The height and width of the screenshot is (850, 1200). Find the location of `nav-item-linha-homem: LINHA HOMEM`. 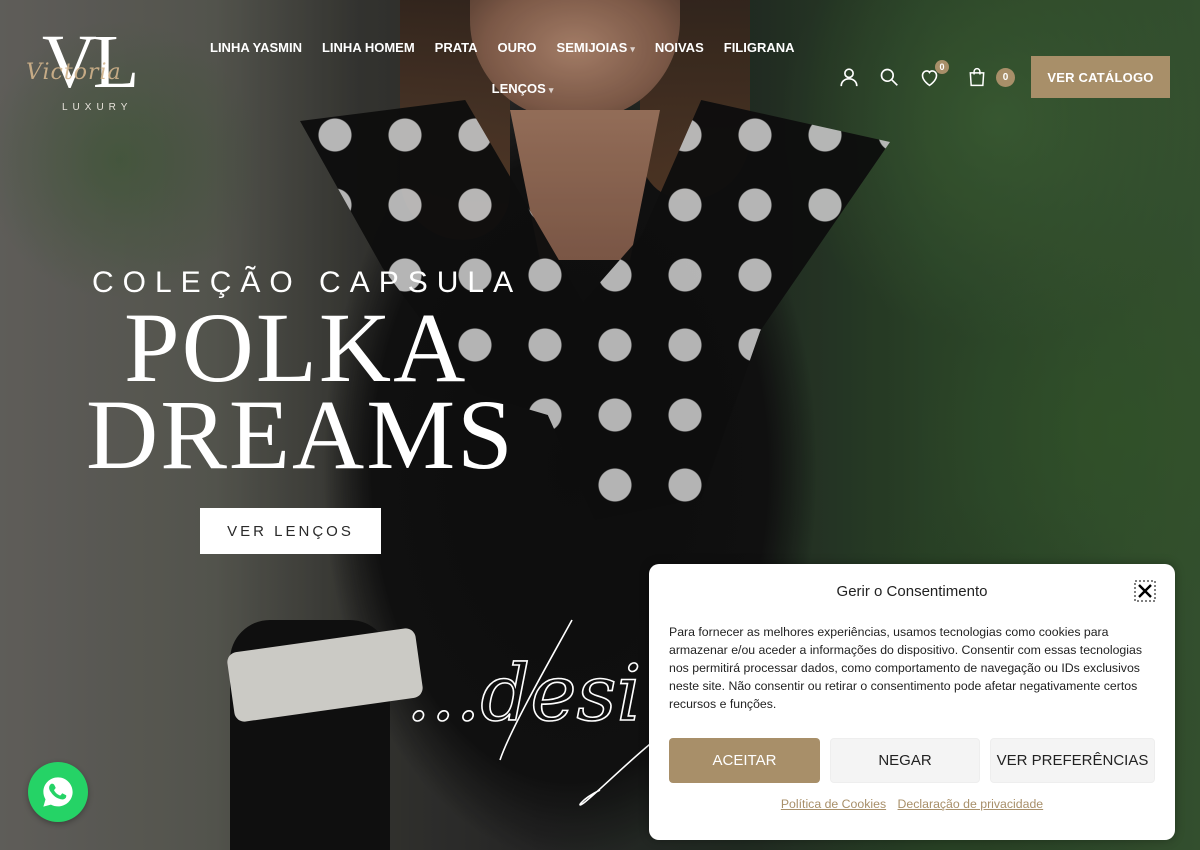

nav-item-linha-homem: LINHA HOMEM is located at coordinates (368, 47).